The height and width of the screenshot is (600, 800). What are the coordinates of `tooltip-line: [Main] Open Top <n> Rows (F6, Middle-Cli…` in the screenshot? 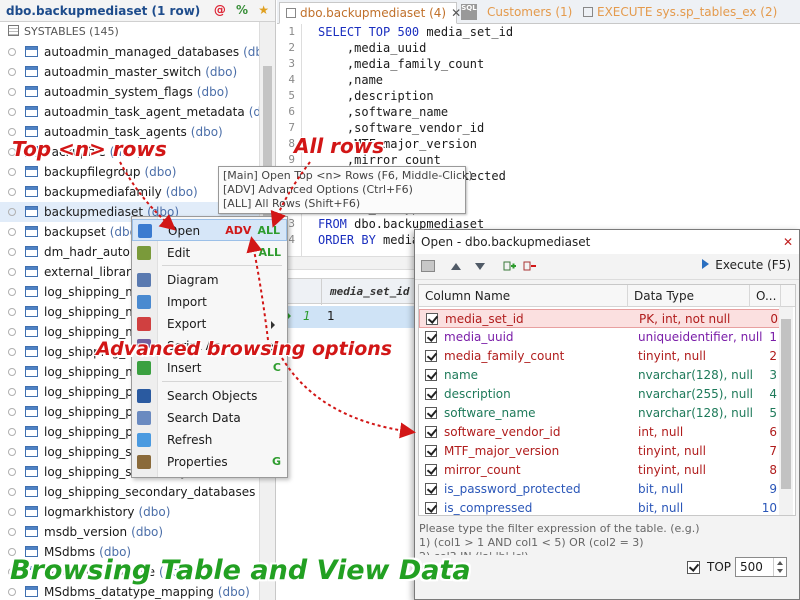 It's located at (348, 175).